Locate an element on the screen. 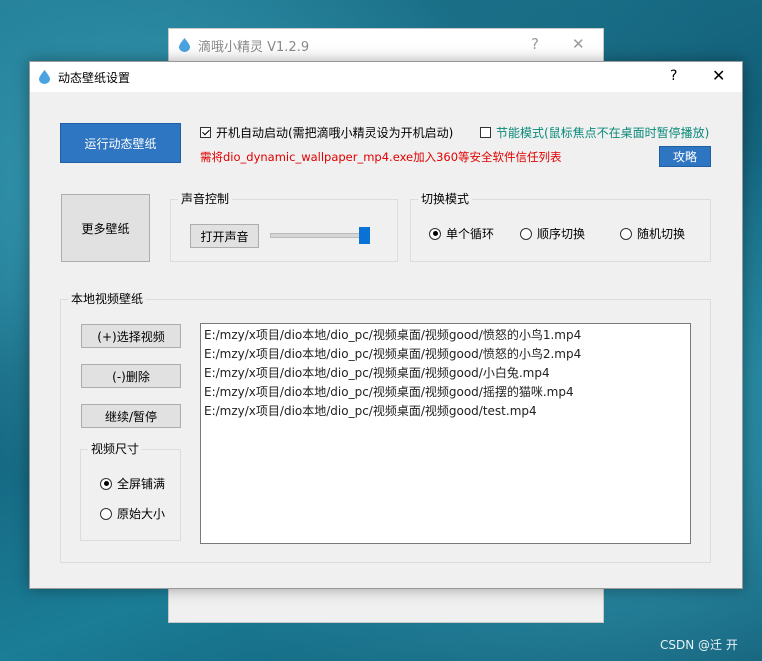 The height and width of the screenshot is (661, 762). delete-video-button: (-)删除 is located at coordinates (131, 376).